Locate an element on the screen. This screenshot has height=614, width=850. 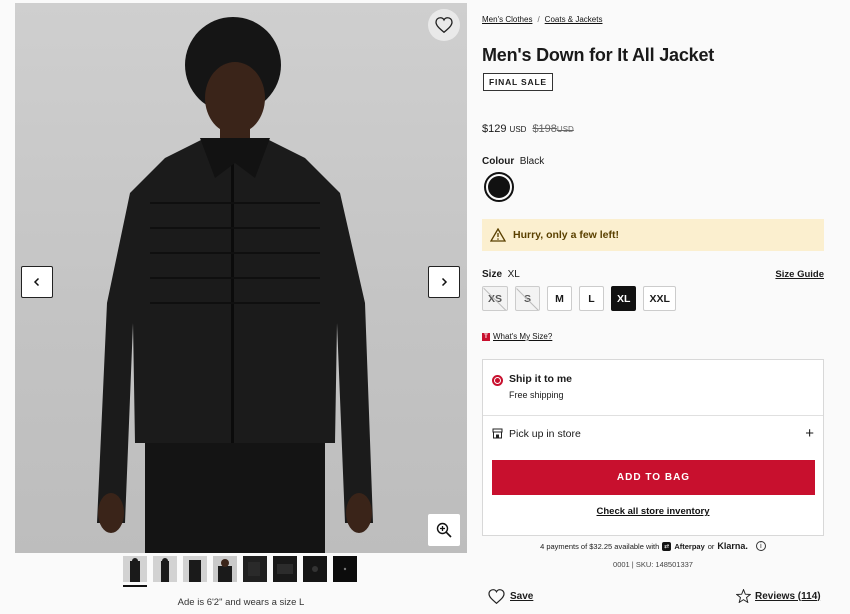
gallery-next-button is located at coordinates (444, 282).